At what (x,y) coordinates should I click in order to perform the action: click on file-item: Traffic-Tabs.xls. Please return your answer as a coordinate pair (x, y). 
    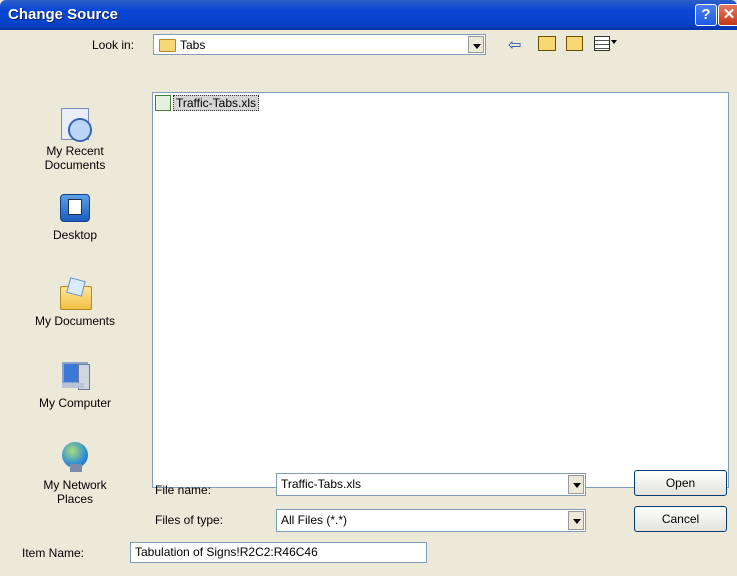
    Looking at the image, I should click on (207, 103).